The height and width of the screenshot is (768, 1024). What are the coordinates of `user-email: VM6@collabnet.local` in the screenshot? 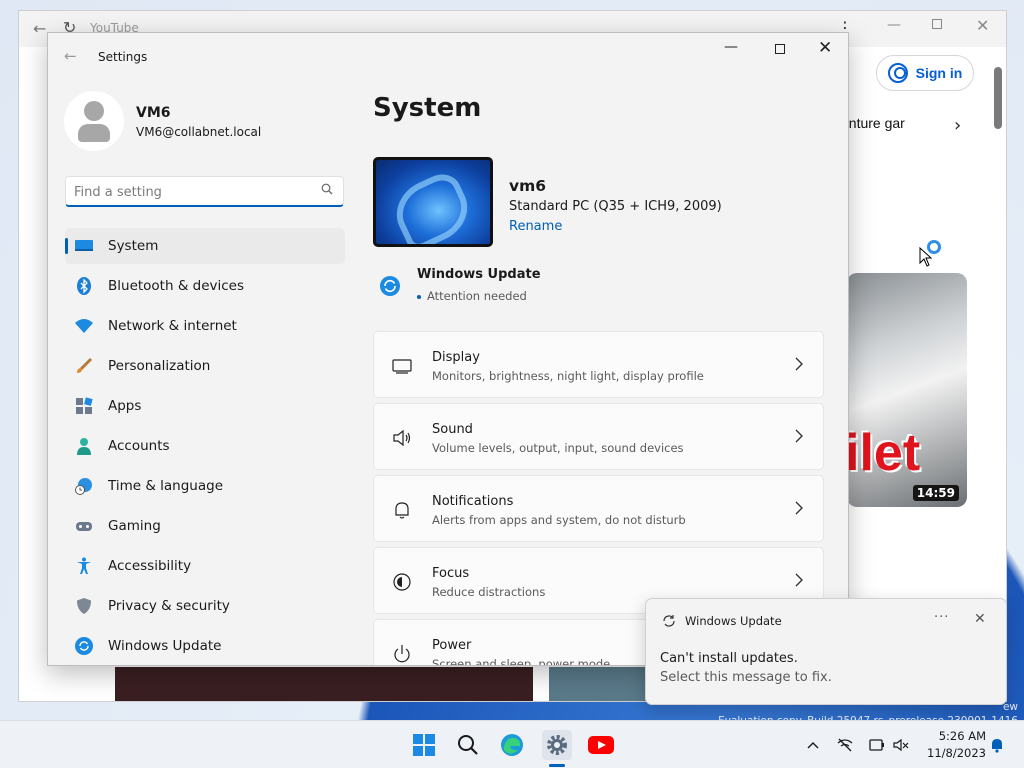 It's located at (199, 132).